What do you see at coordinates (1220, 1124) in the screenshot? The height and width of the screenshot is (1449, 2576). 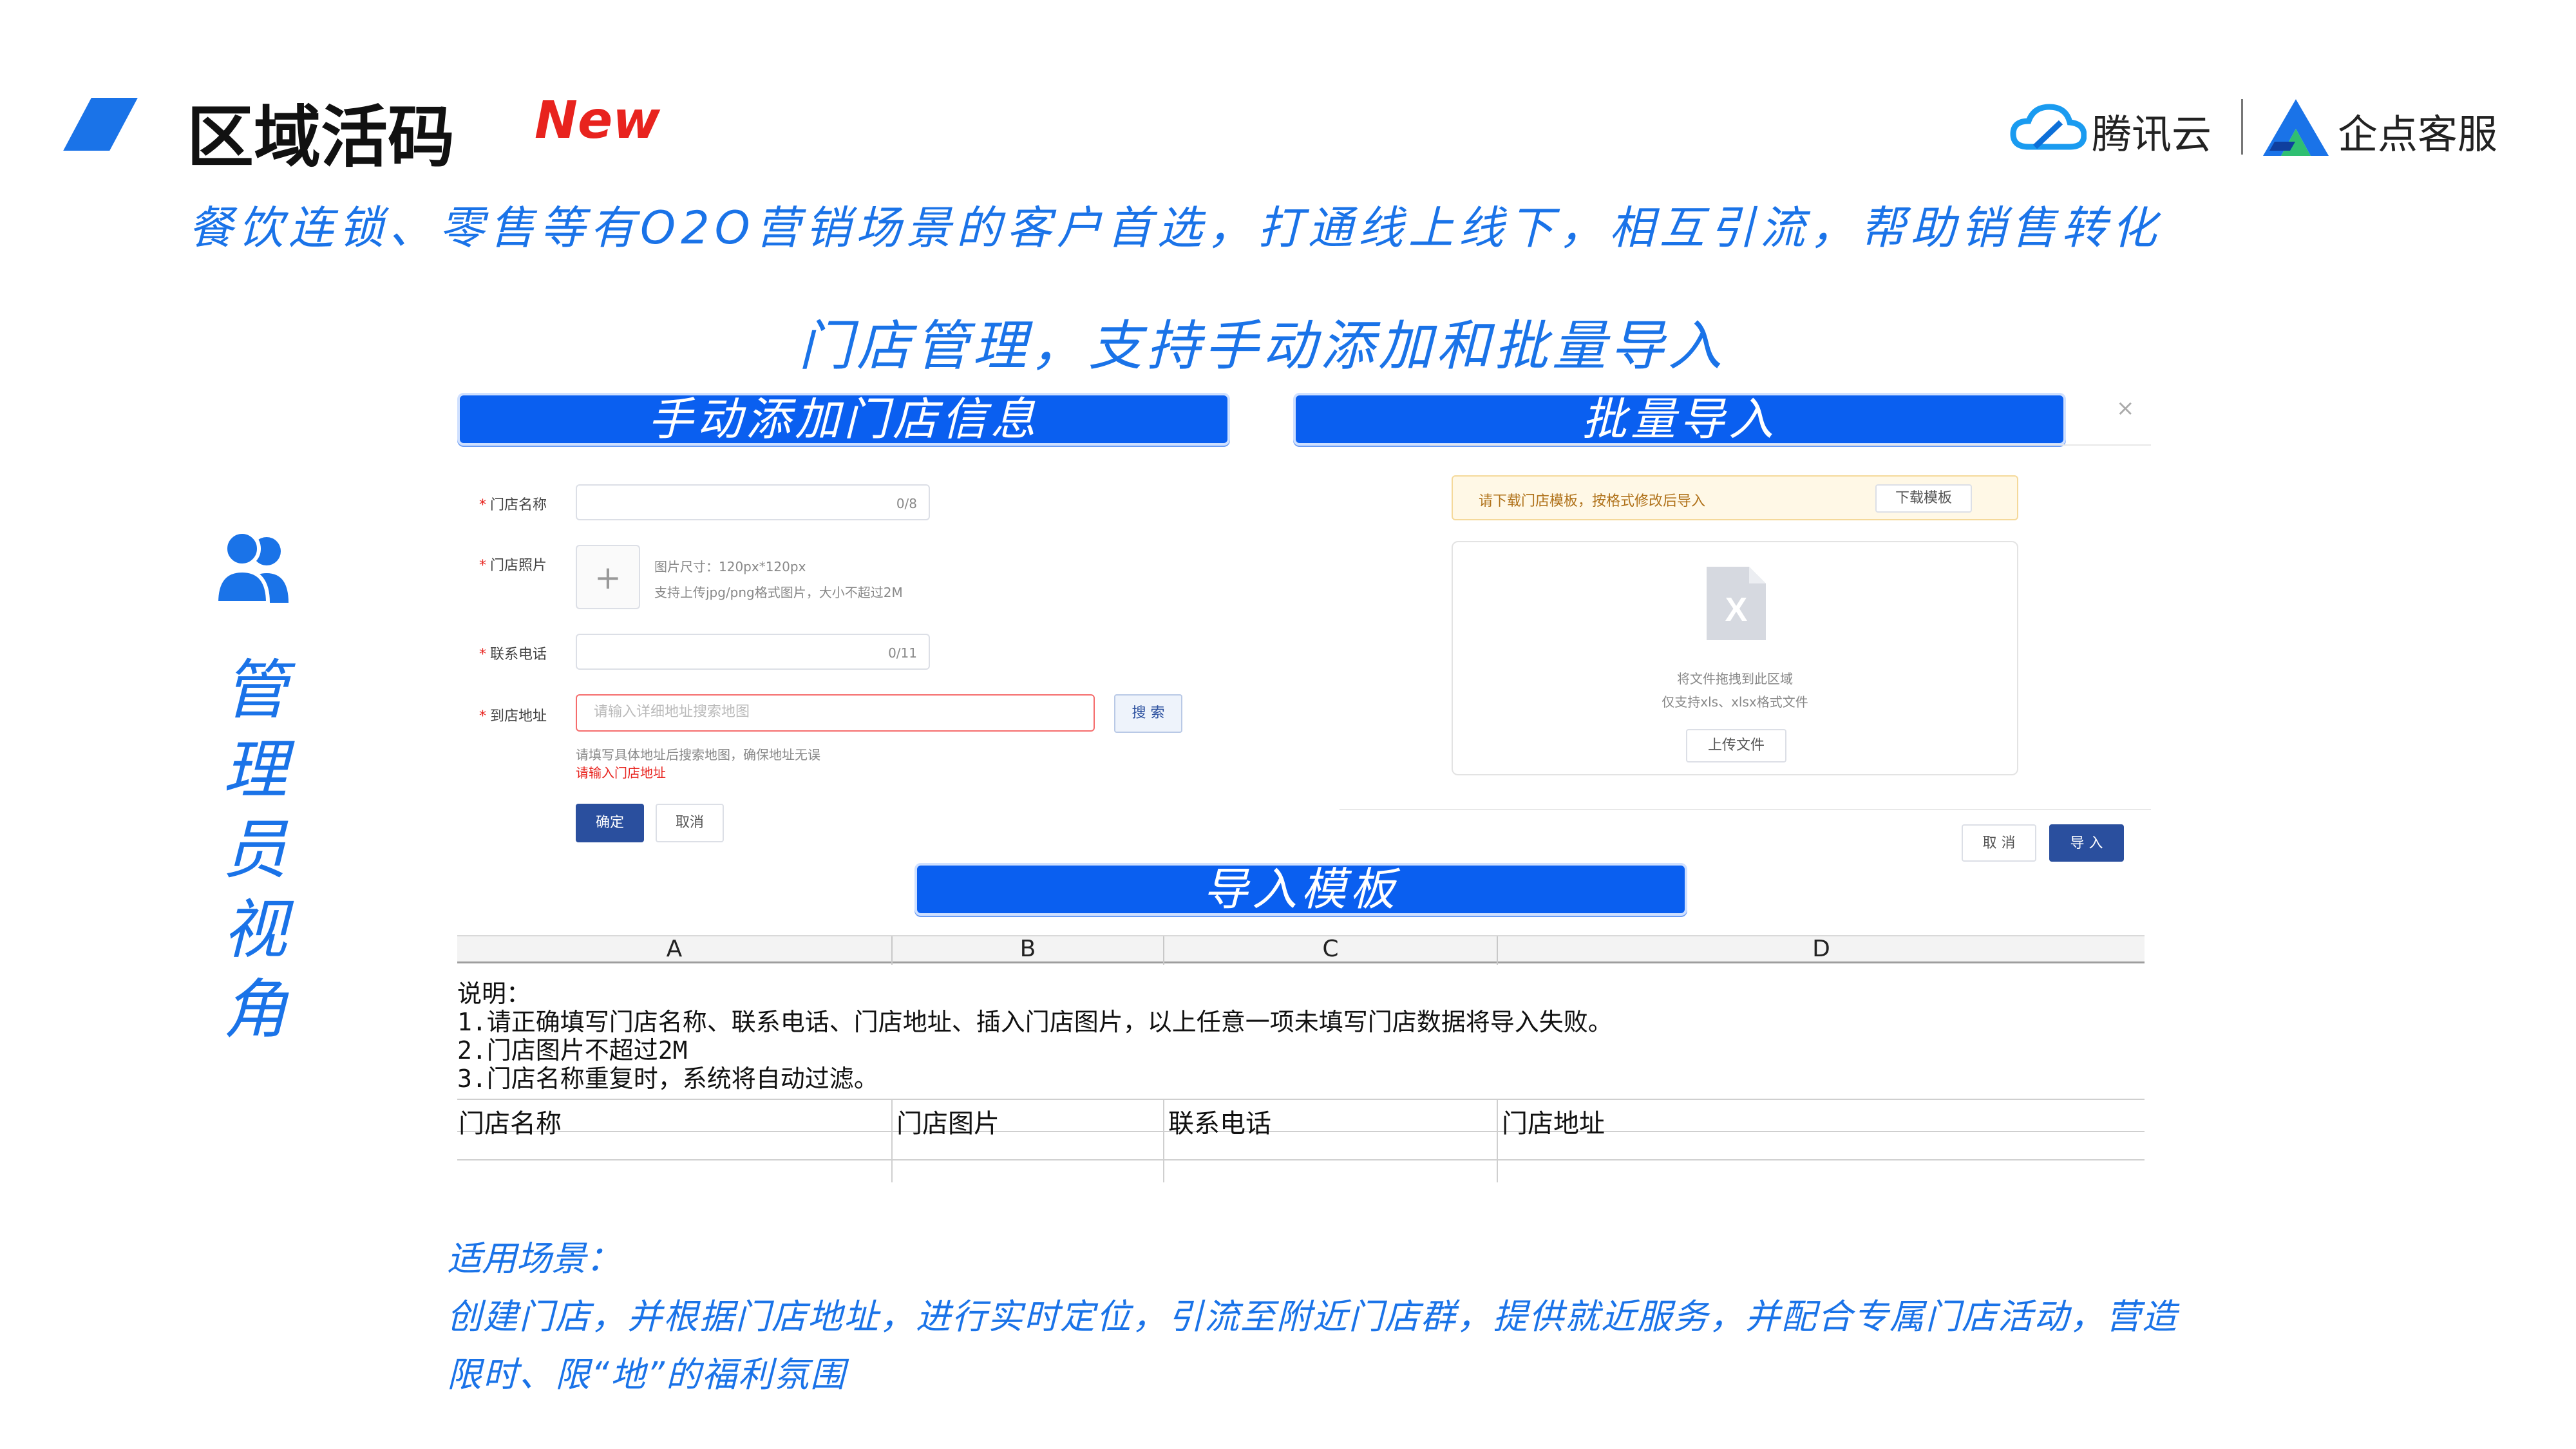 I see `header-cell-phone: 联系电话` at bounding box center [1220, 1124].